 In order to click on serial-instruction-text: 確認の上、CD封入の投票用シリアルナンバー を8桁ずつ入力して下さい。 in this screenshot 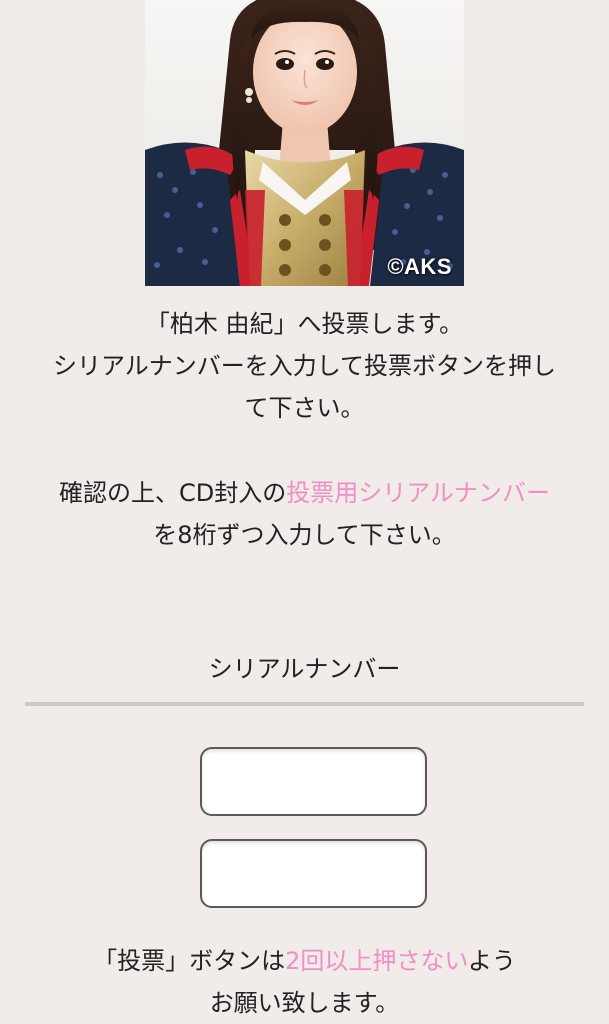, I will do `click(304, 514)`.